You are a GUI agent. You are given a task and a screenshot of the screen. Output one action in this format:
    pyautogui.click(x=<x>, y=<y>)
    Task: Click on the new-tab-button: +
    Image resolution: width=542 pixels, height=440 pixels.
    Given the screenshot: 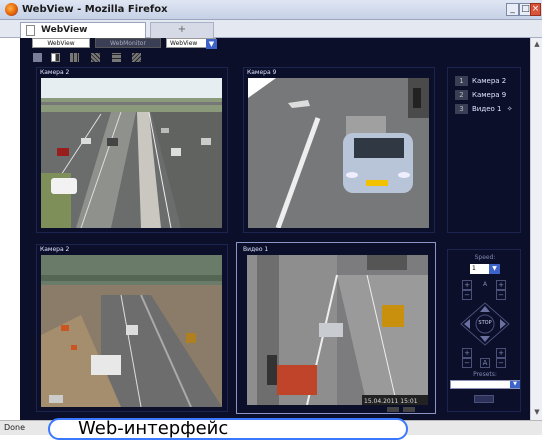 What is the action you would take?
    pyautogui.click(x=182, y=30)
    